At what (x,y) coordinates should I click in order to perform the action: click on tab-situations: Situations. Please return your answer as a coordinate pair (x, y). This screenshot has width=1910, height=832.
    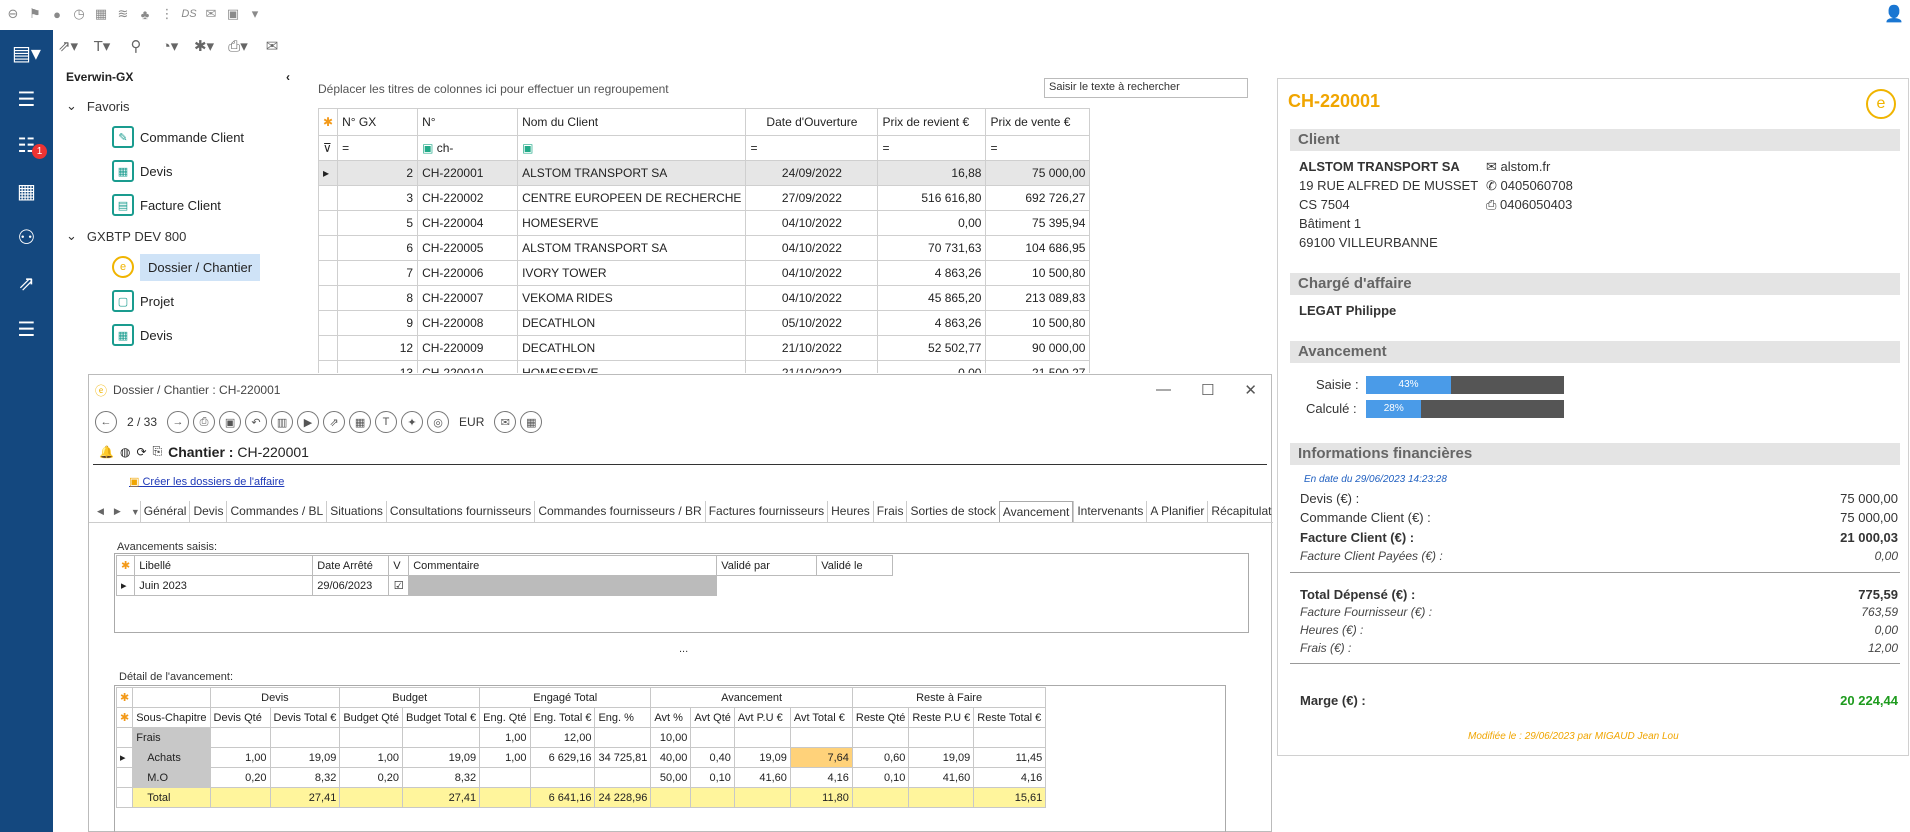
    Looking at the image, I should click on (356, 511).